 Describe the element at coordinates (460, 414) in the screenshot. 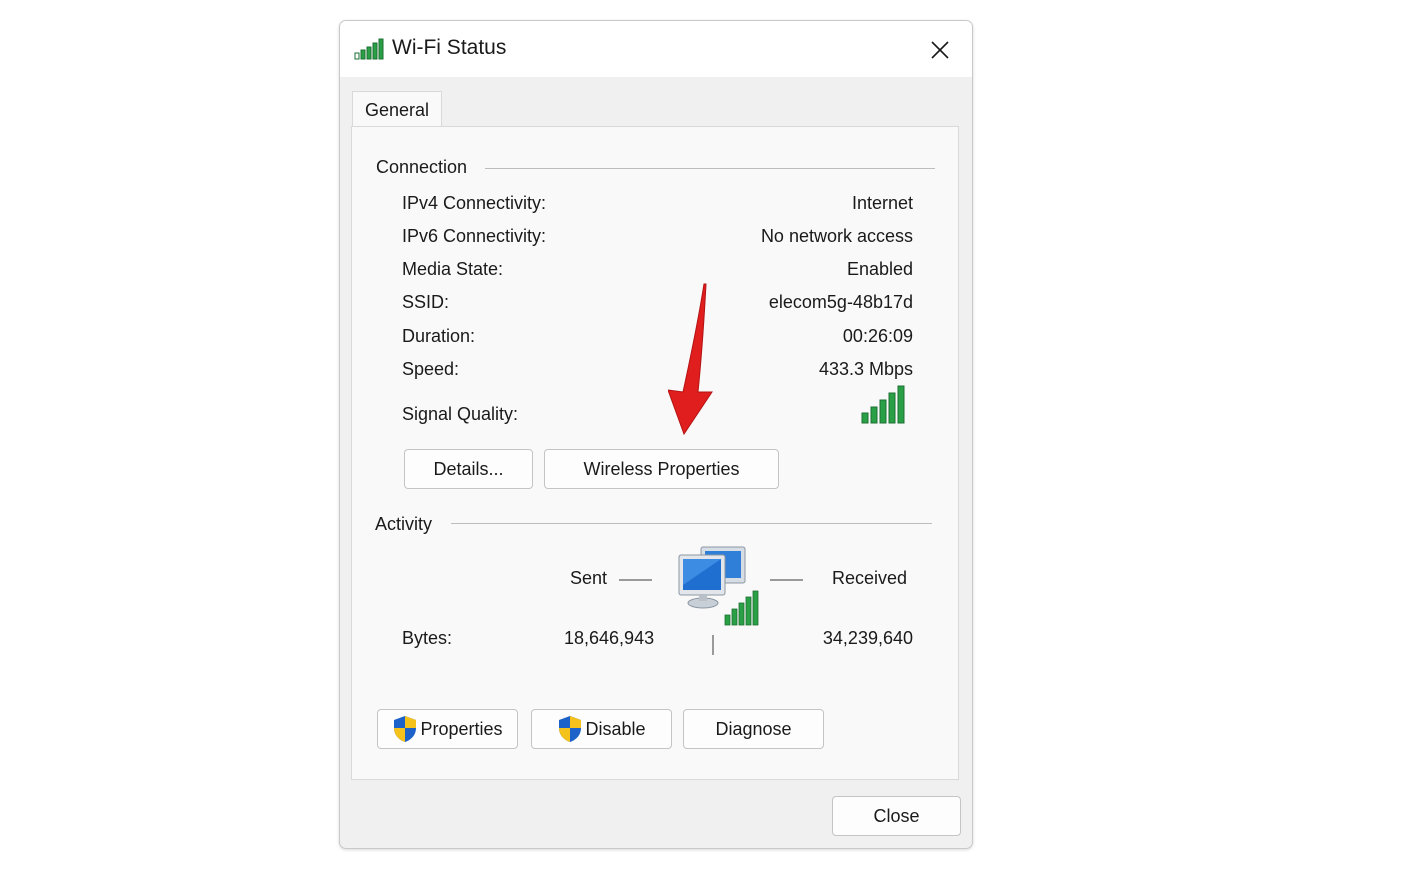

I see `signal-quality-label: Signal Quality:` at that location.